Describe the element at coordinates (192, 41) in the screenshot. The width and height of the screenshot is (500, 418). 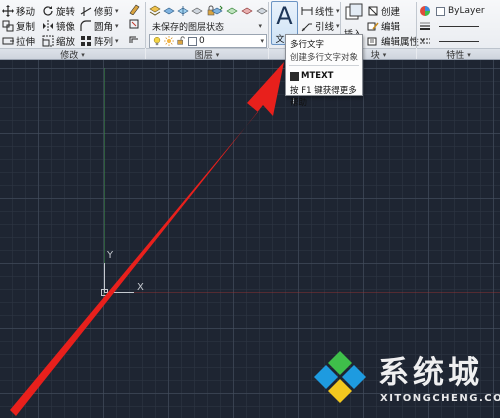
I see `layer-color-swatch` at that location.